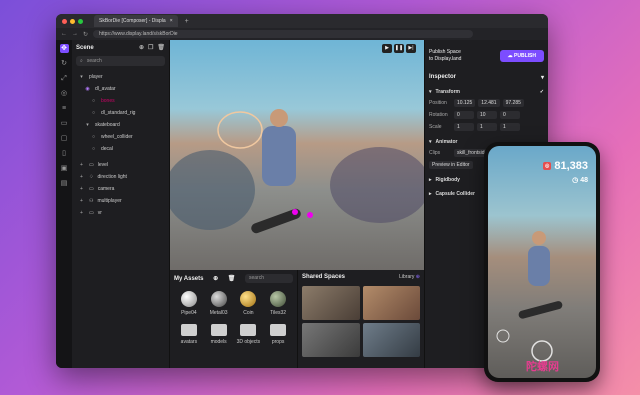 The width and height of the screenshot is (640, 395). I want to click on folder-icon, so click(248, 330).